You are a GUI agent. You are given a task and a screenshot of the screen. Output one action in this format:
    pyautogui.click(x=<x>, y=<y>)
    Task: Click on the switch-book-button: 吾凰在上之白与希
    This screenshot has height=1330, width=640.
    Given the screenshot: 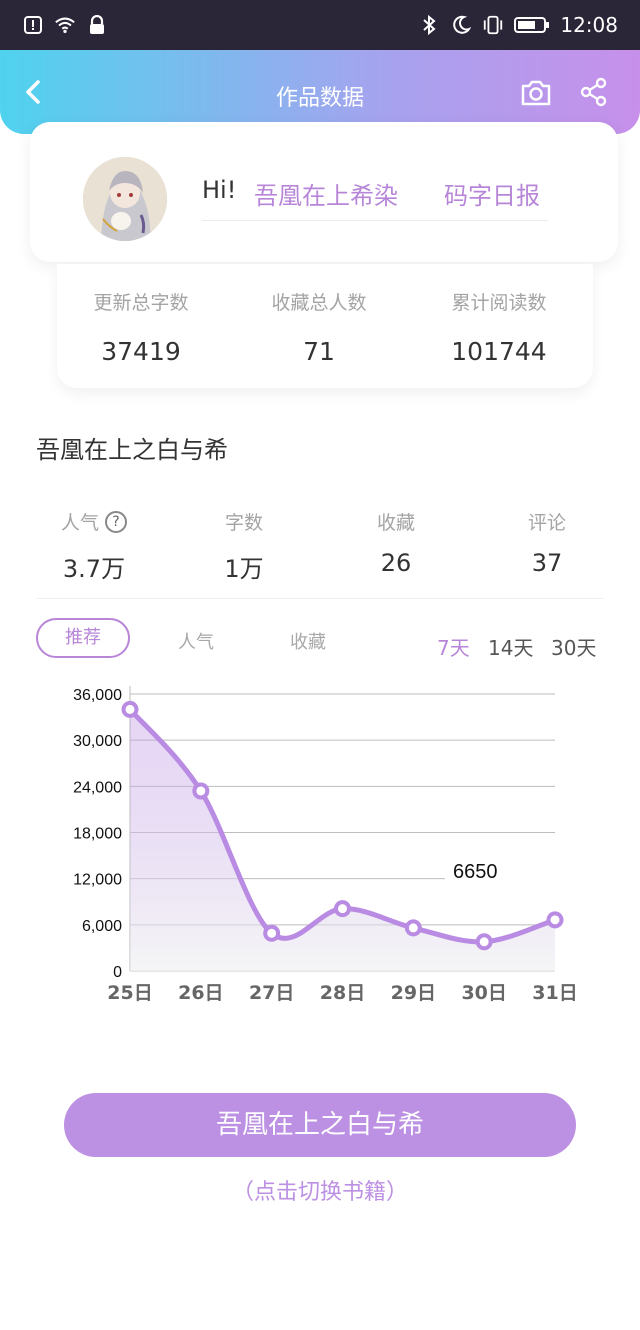 What is the action you would take?
    pyautogui.click(x=320, y=1125)
    